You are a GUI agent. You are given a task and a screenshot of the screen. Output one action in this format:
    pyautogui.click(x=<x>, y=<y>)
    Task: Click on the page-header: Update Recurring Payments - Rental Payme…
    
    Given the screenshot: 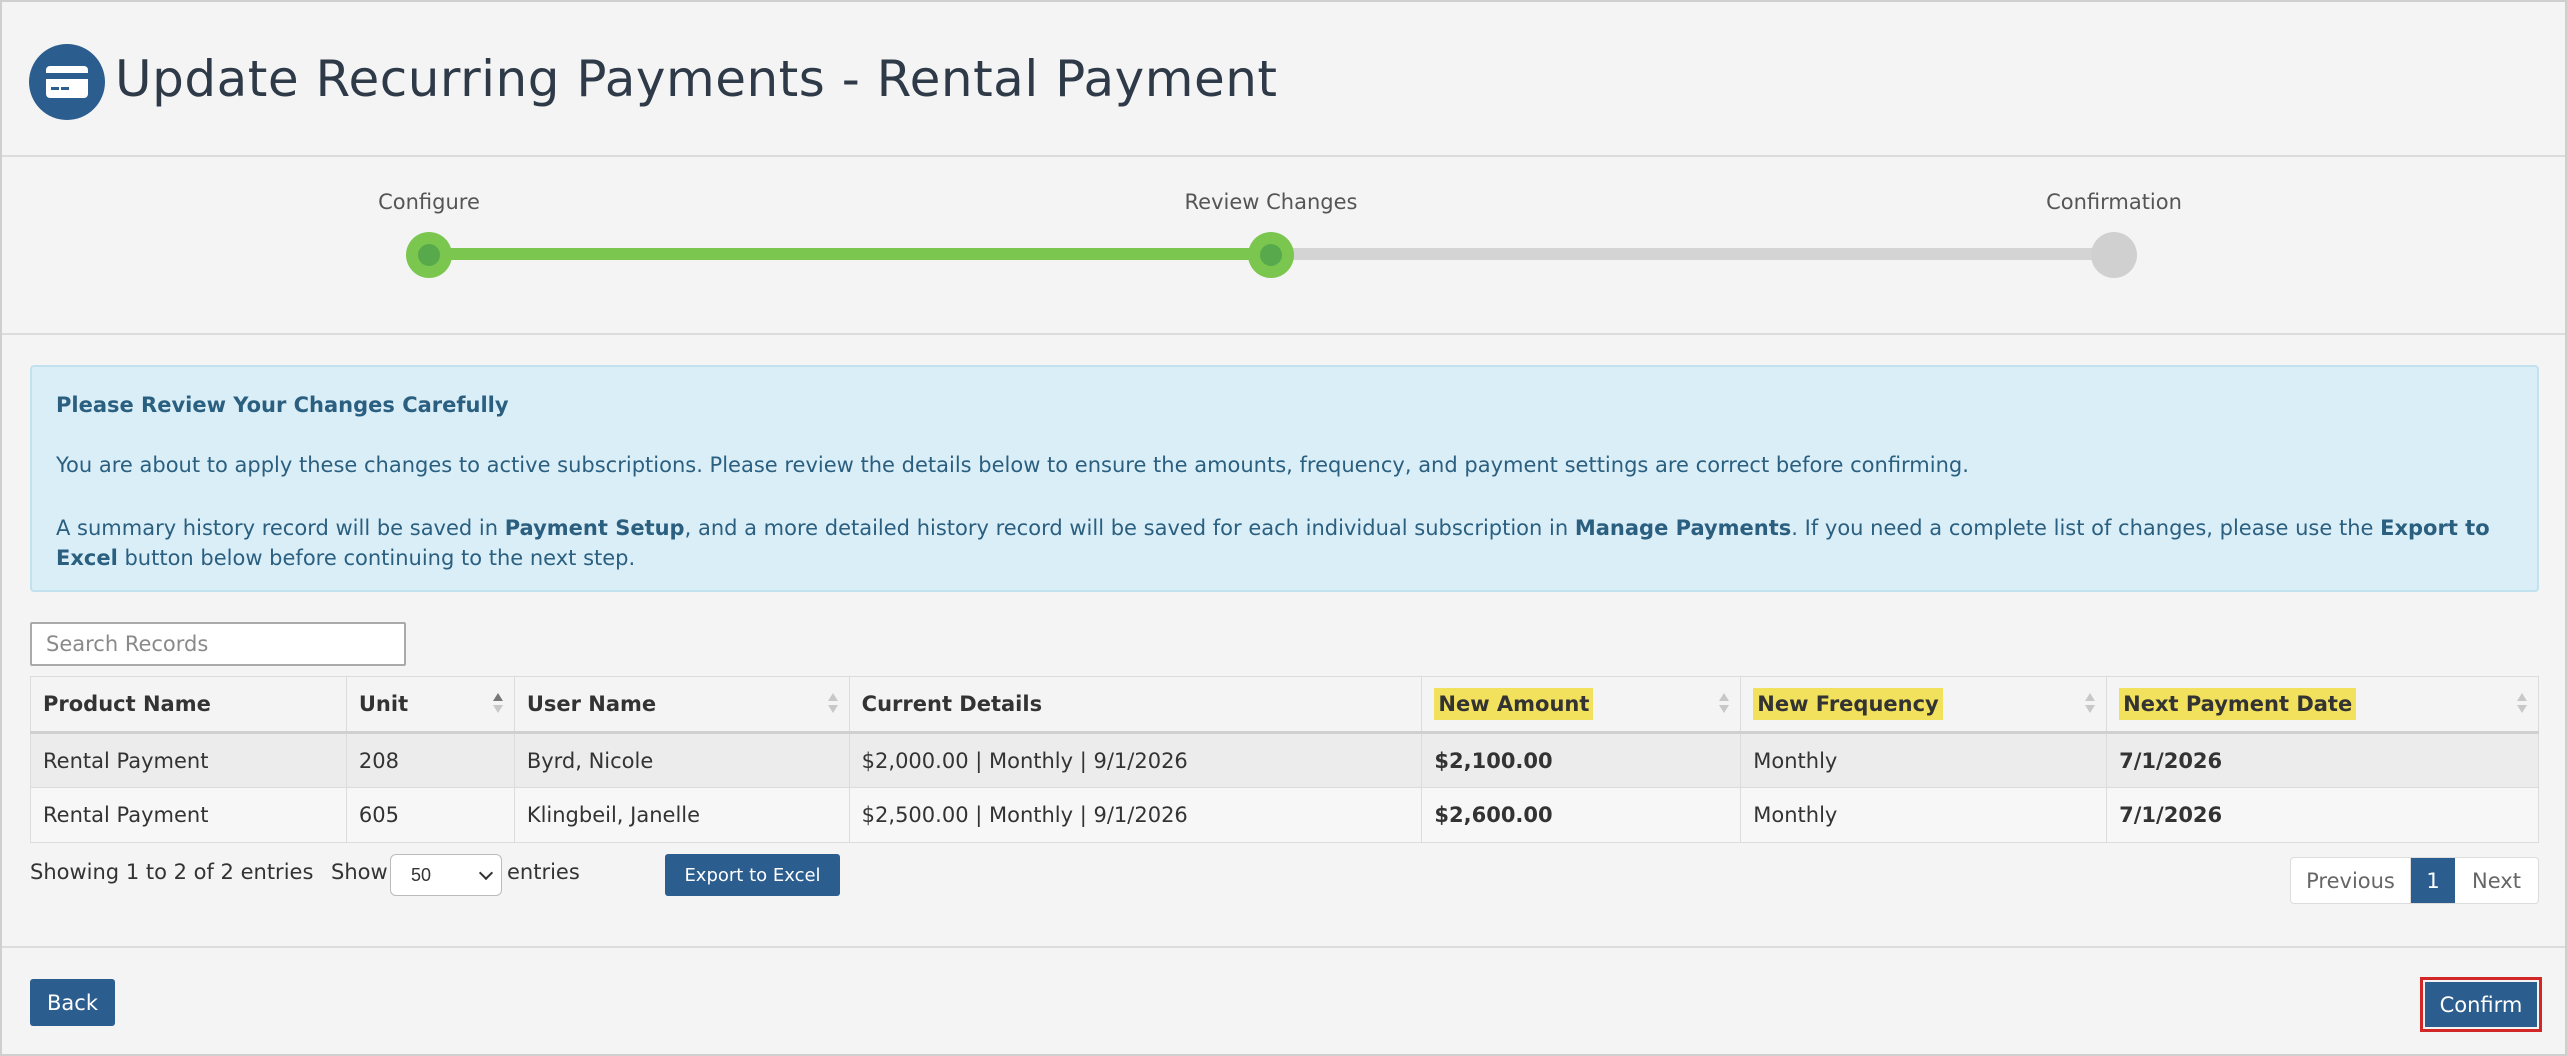 What is the action you would take?
    pyautogui.click(x=1283, y=79)
    